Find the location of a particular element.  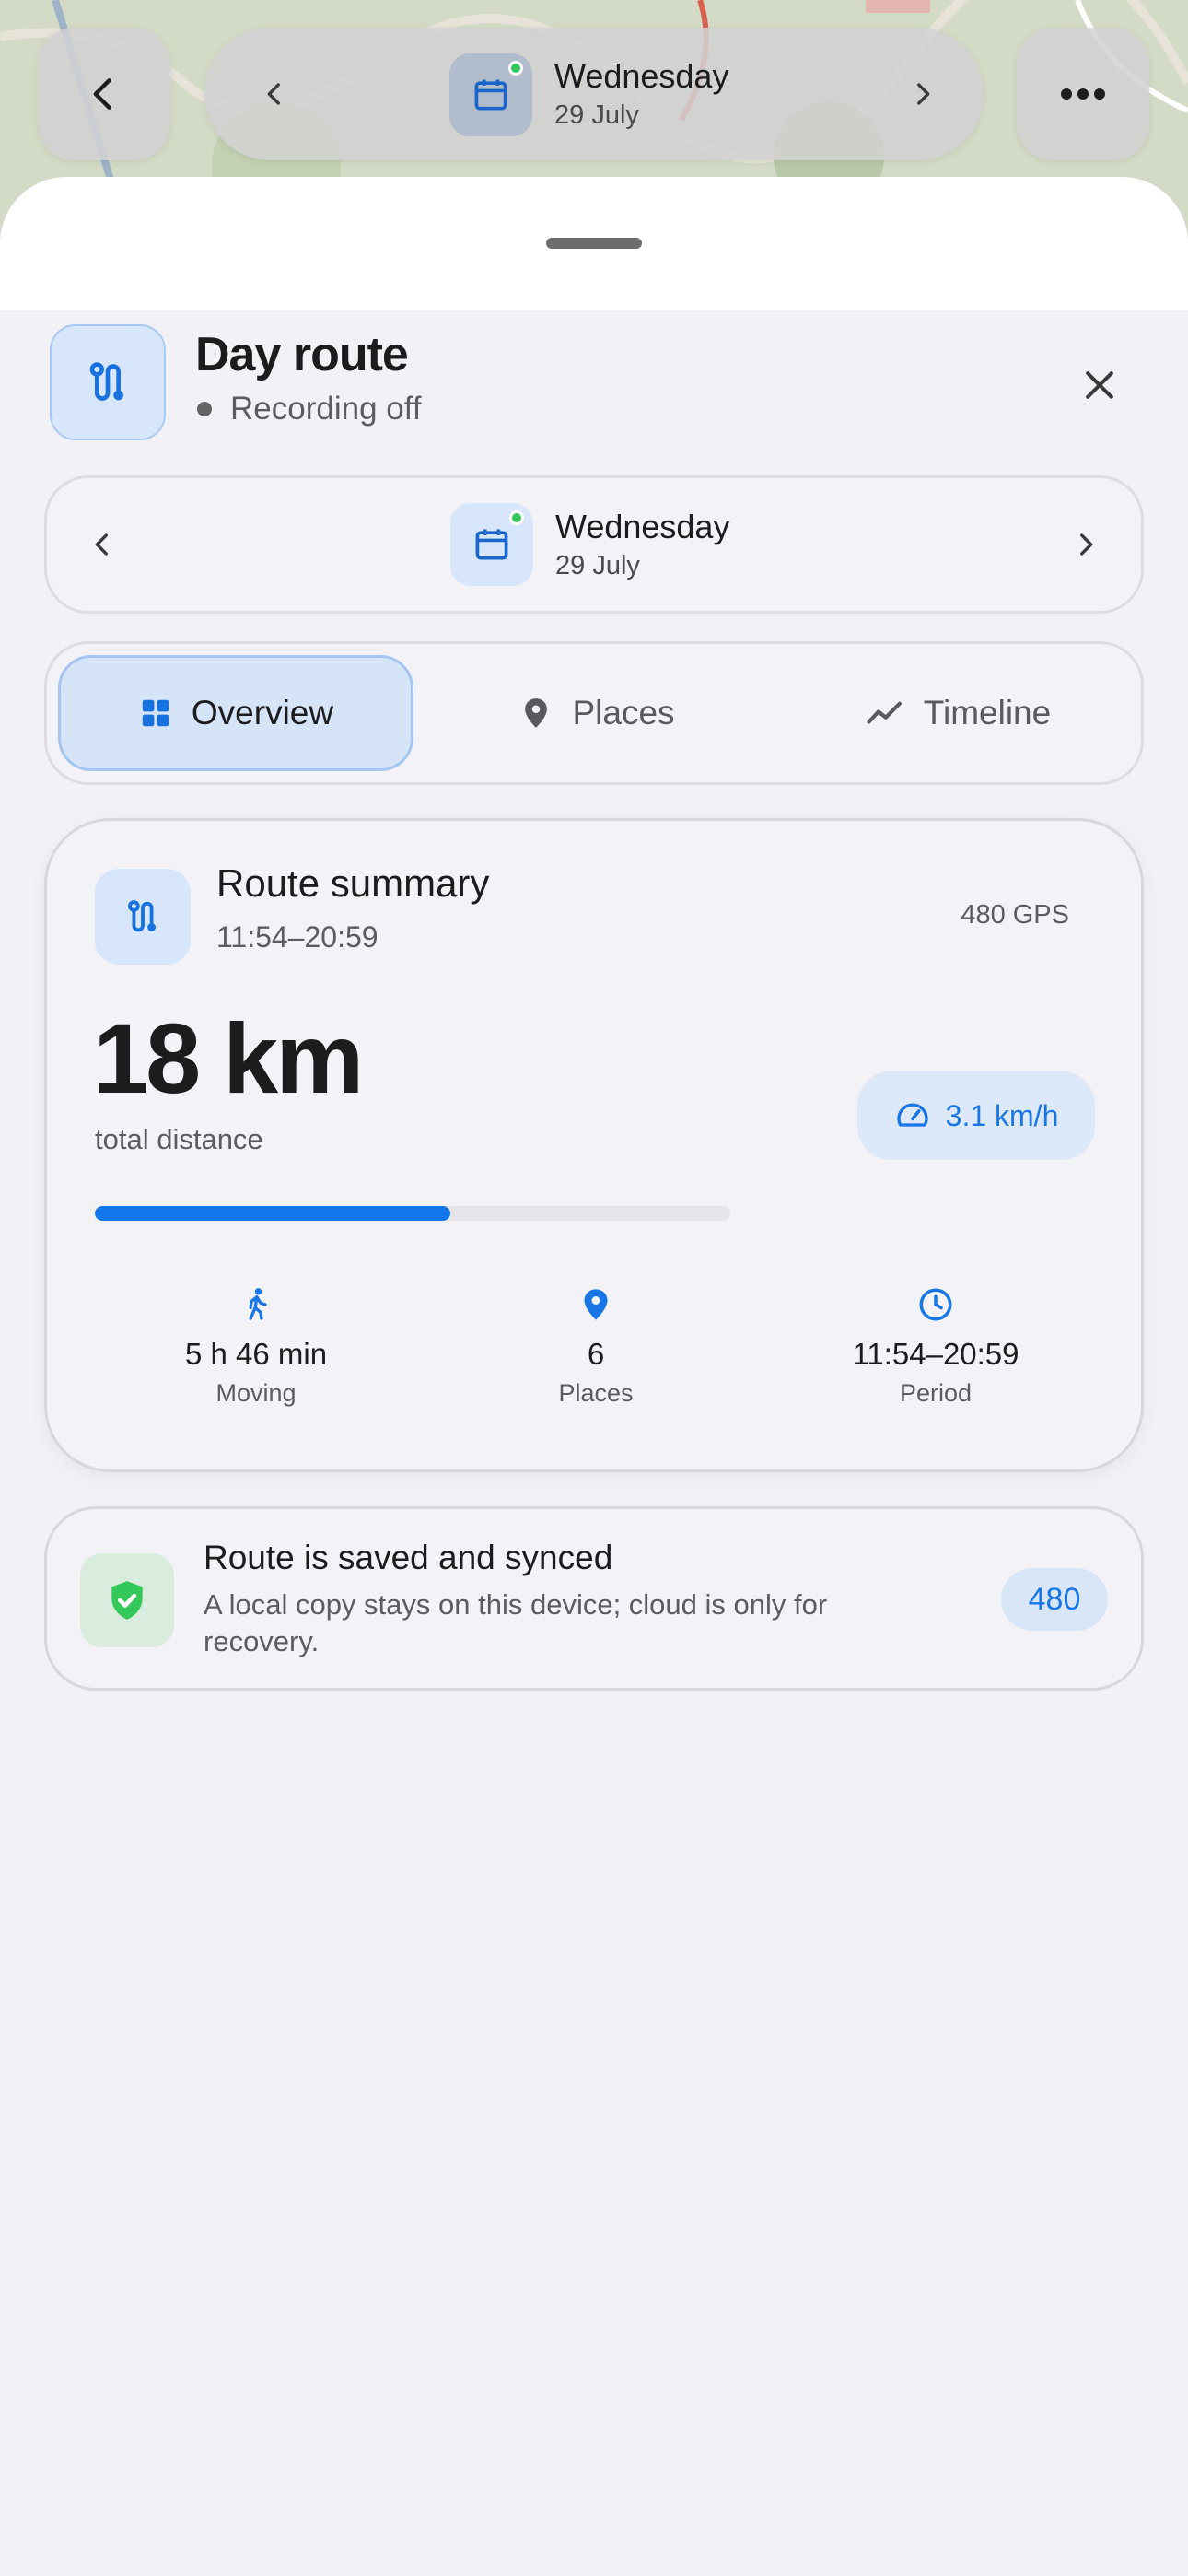

top-date-picker: Wednesday 29 July is located at coordinates (594, 94).